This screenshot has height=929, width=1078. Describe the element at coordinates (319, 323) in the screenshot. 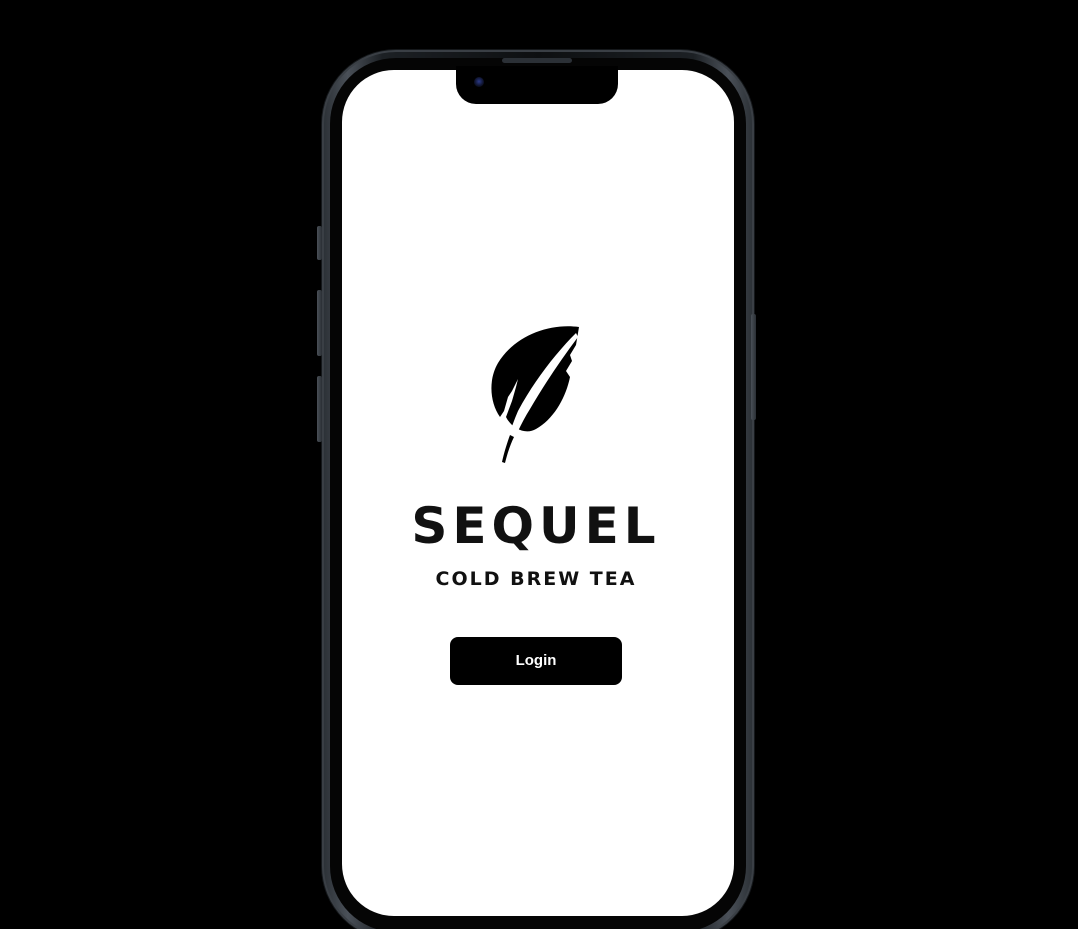

I see `volume-up-button` at that location.